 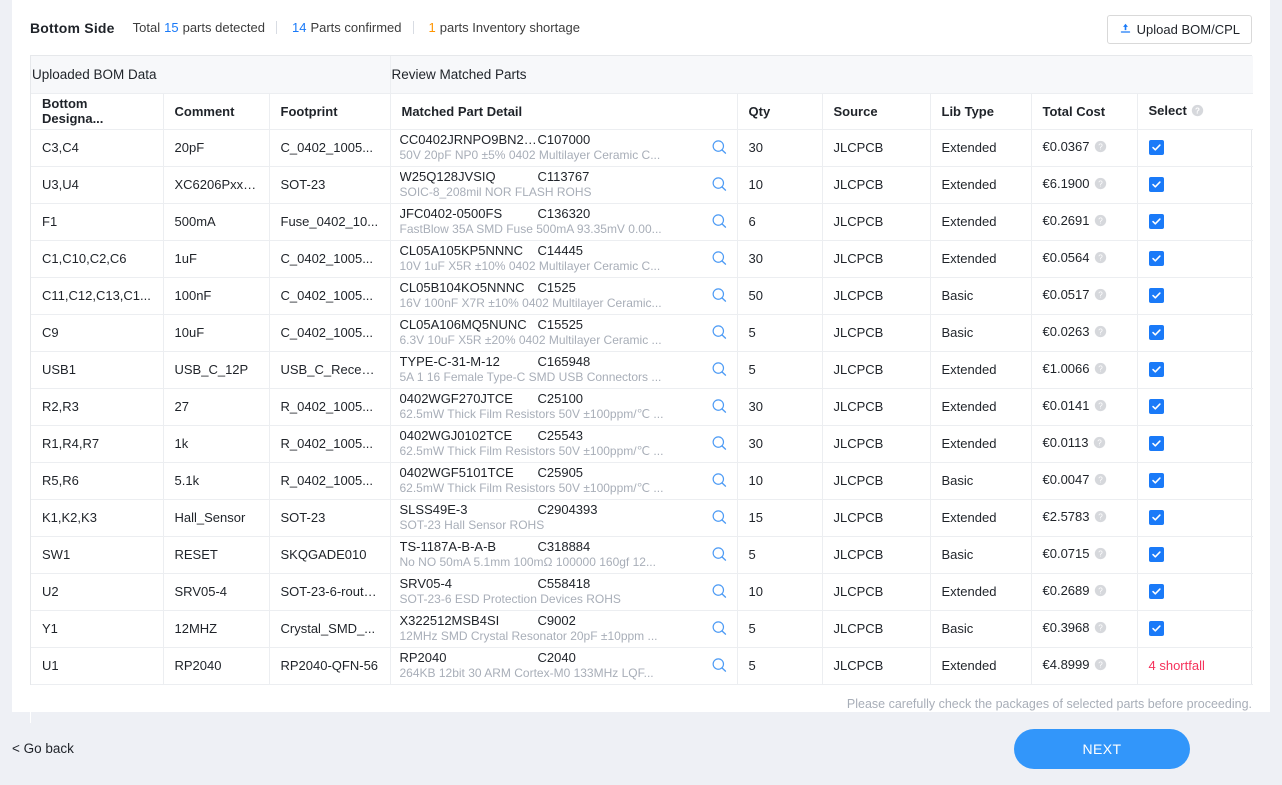 I want to click on part-number: RP2040, so click(x=423, y=657).